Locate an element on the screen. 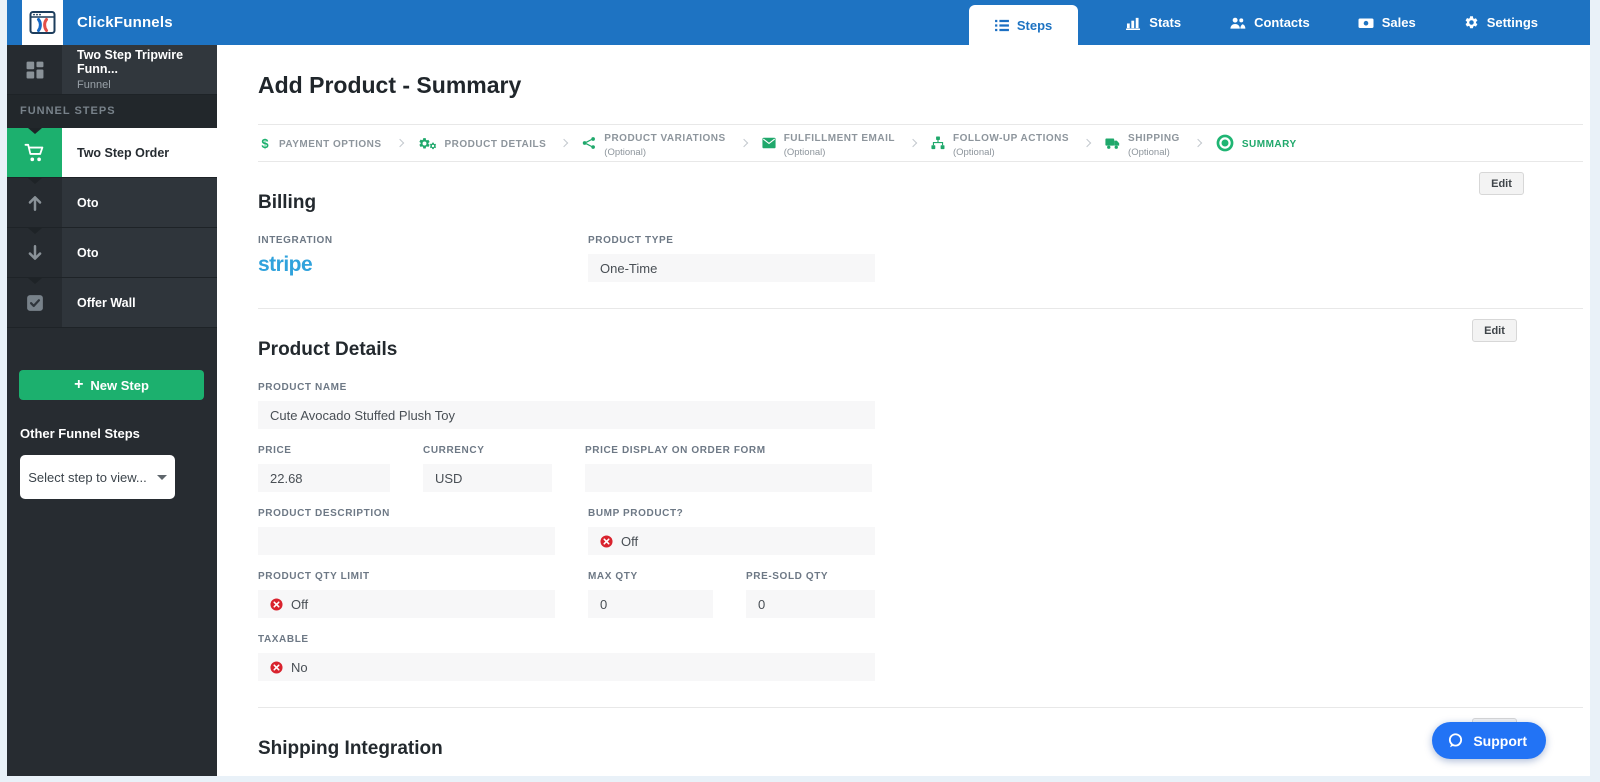  shipping-heading: Shipping Integration is located at coordinates (350, 748).